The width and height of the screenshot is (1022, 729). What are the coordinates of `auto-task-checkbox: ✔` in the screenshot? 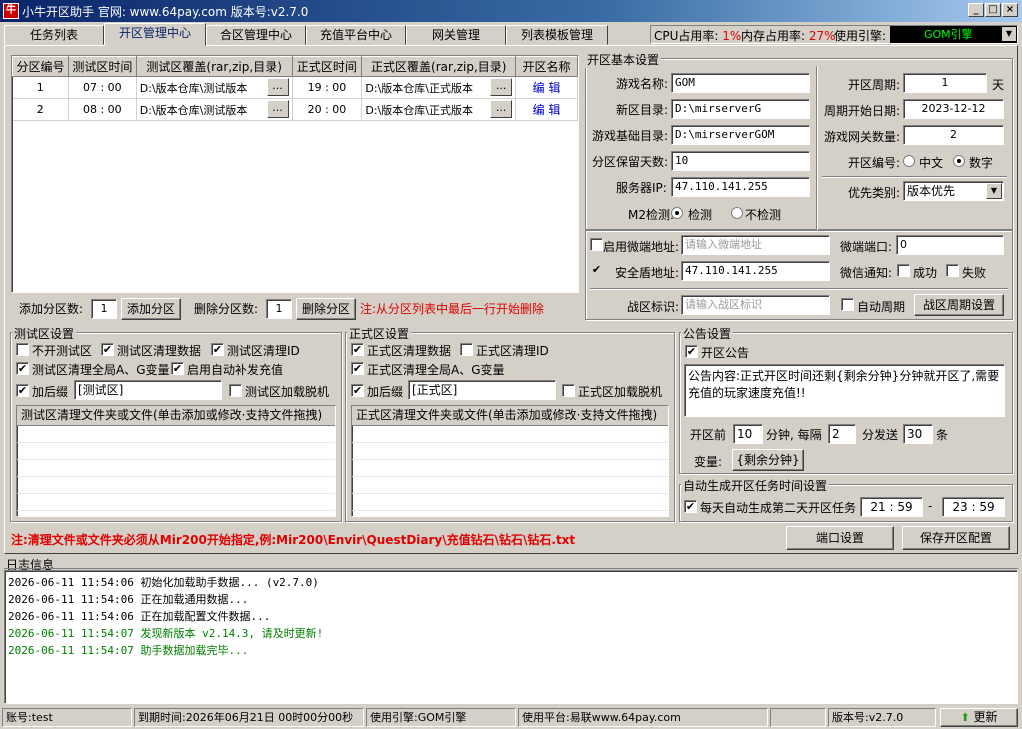 It's located at (690, 506).